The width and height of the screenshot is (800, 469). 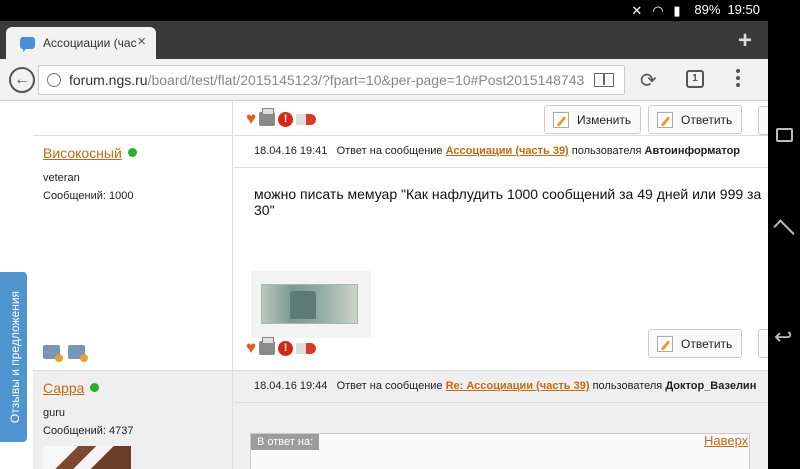 What do you see at coordinates (507, 151) in the screenshot?
I see `reply-to-link: Ассоциации (часть 39)` at bounding box center [507, 151].